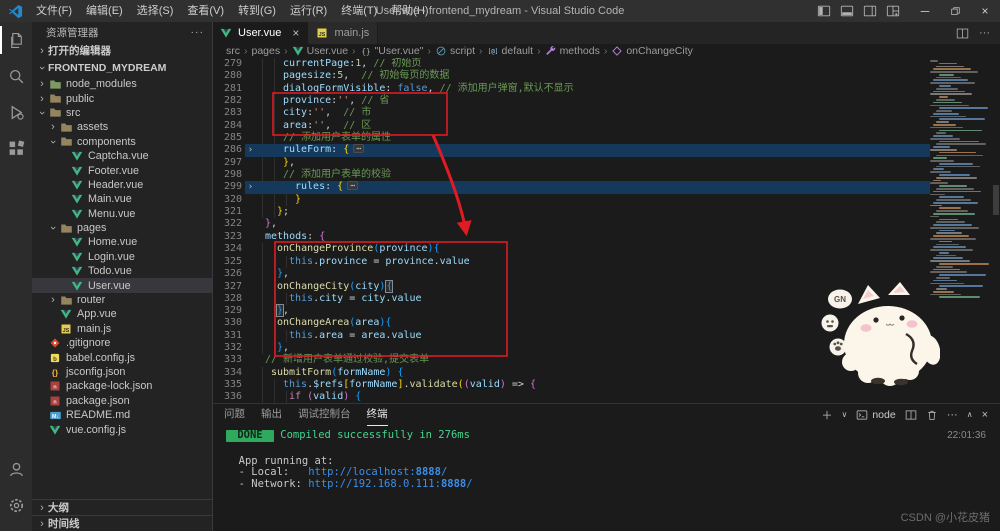  Describe the element at coordinates (122, 386) in the screenshot. I see `tree-item-package-lock.json: n package-lock.json` at that location.